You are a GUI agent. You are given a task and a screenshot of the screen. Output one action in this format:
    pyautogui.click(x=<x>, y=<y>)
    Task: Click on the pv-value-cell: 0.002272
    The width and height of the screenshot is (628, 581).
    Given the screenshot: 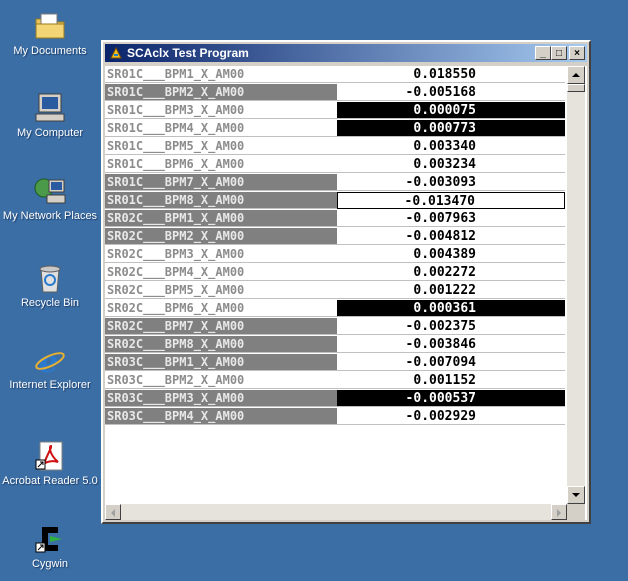 What is the action you would take?
    pyautogui.click(x=451, y=272)
    